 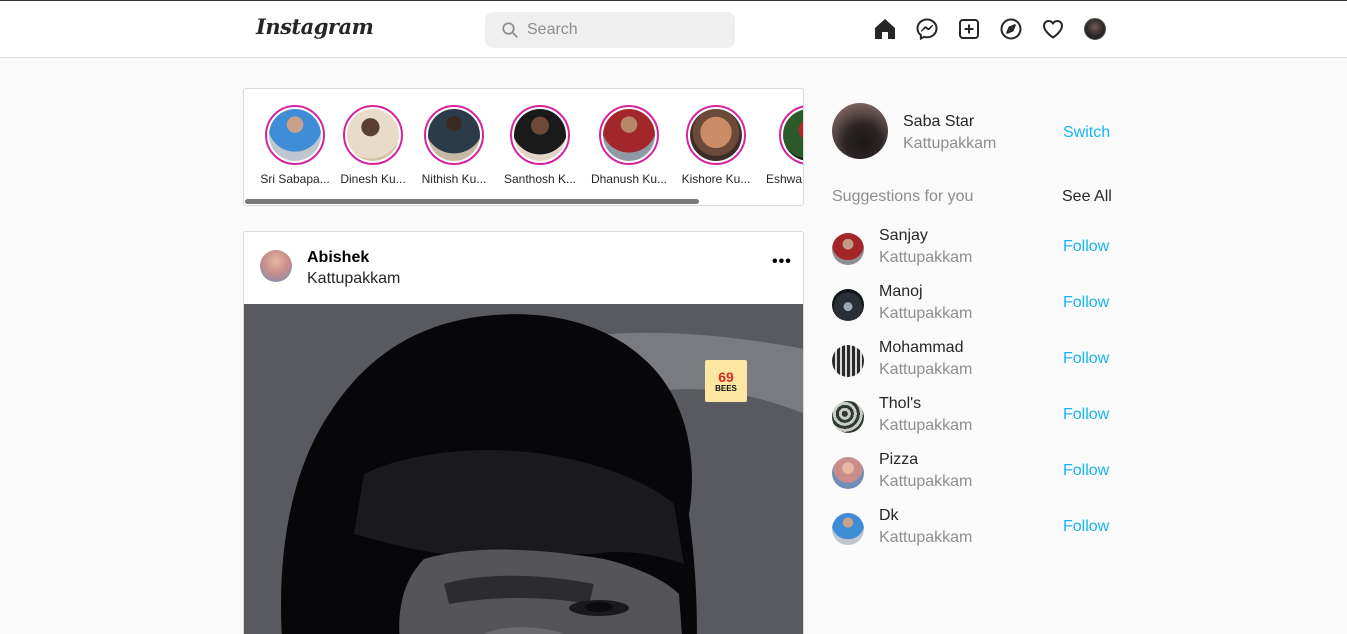 I want to click on profile-avatar-button, so click(x=1095, y=29).